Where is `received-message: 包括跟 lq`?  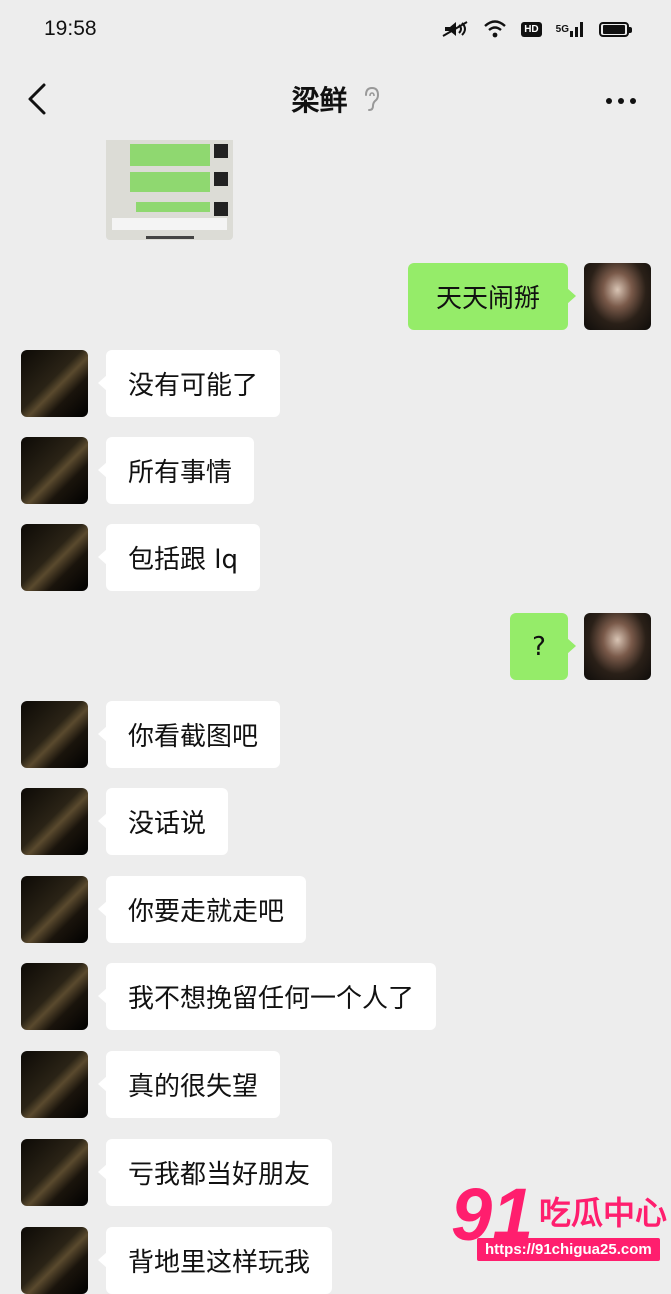
received-message: 包括跟 lq is located at coordinates (335, 557).